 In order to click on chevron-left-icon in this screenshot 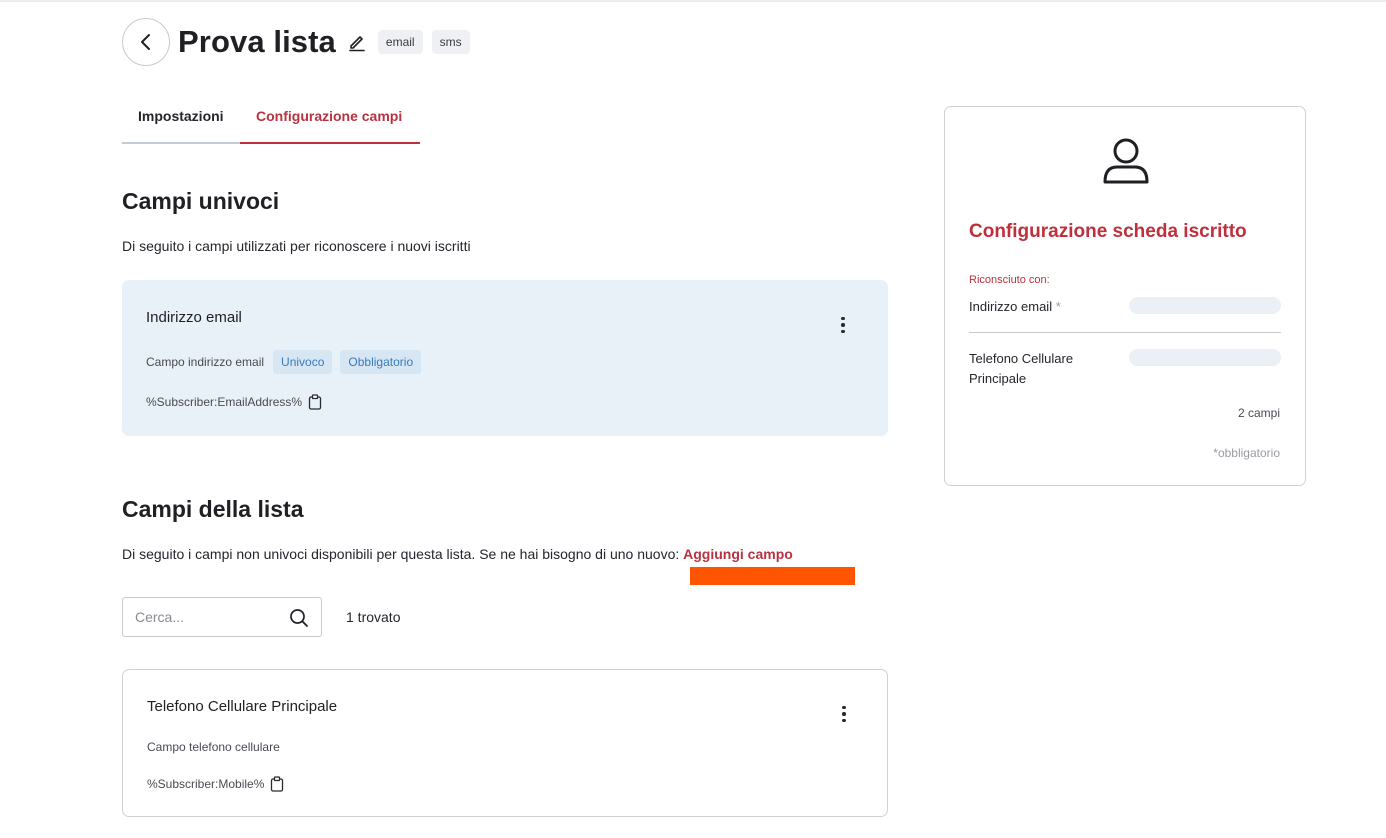, I will do `click(146, 42)`.